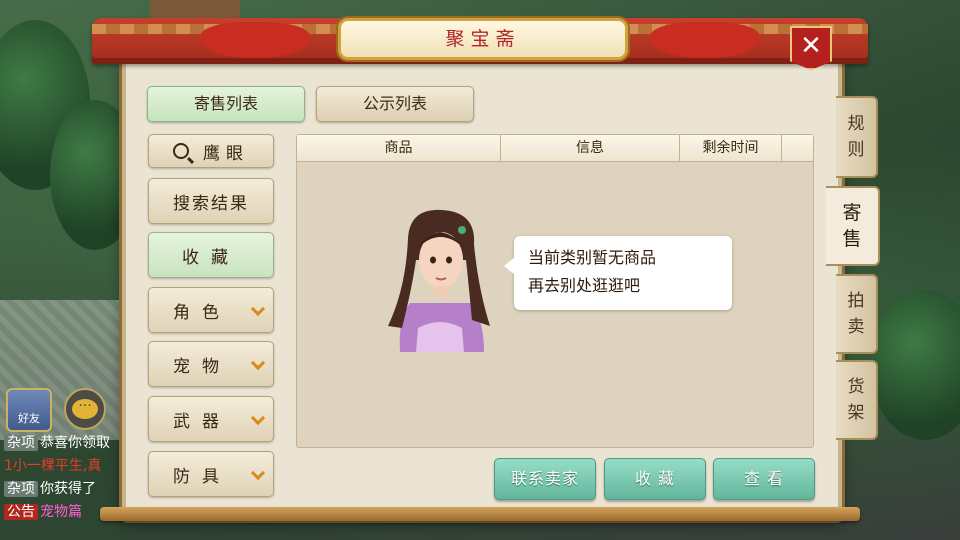 This screenshot has width=960, height=540. I want to click on search-icon, so click(181, 151).